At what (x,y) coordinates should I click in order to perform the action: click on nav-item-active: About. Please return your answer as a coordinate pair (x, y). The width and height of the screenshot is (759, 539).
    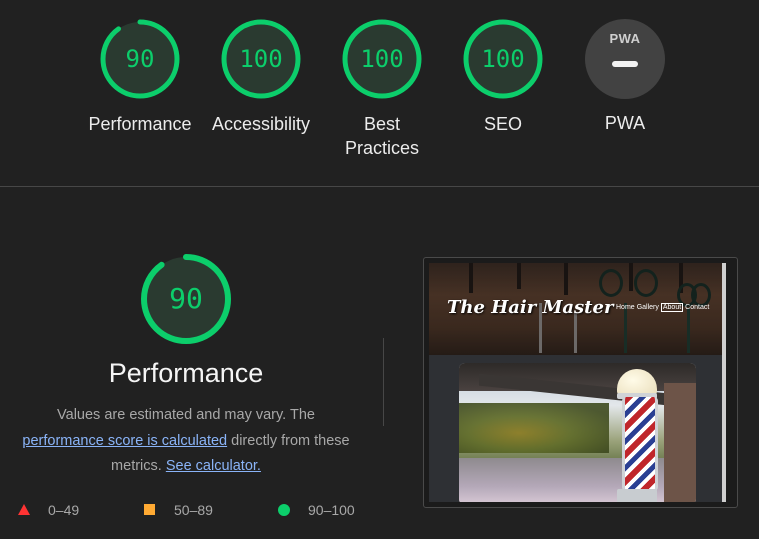
    Looking at the image, I should click on (672, 307).